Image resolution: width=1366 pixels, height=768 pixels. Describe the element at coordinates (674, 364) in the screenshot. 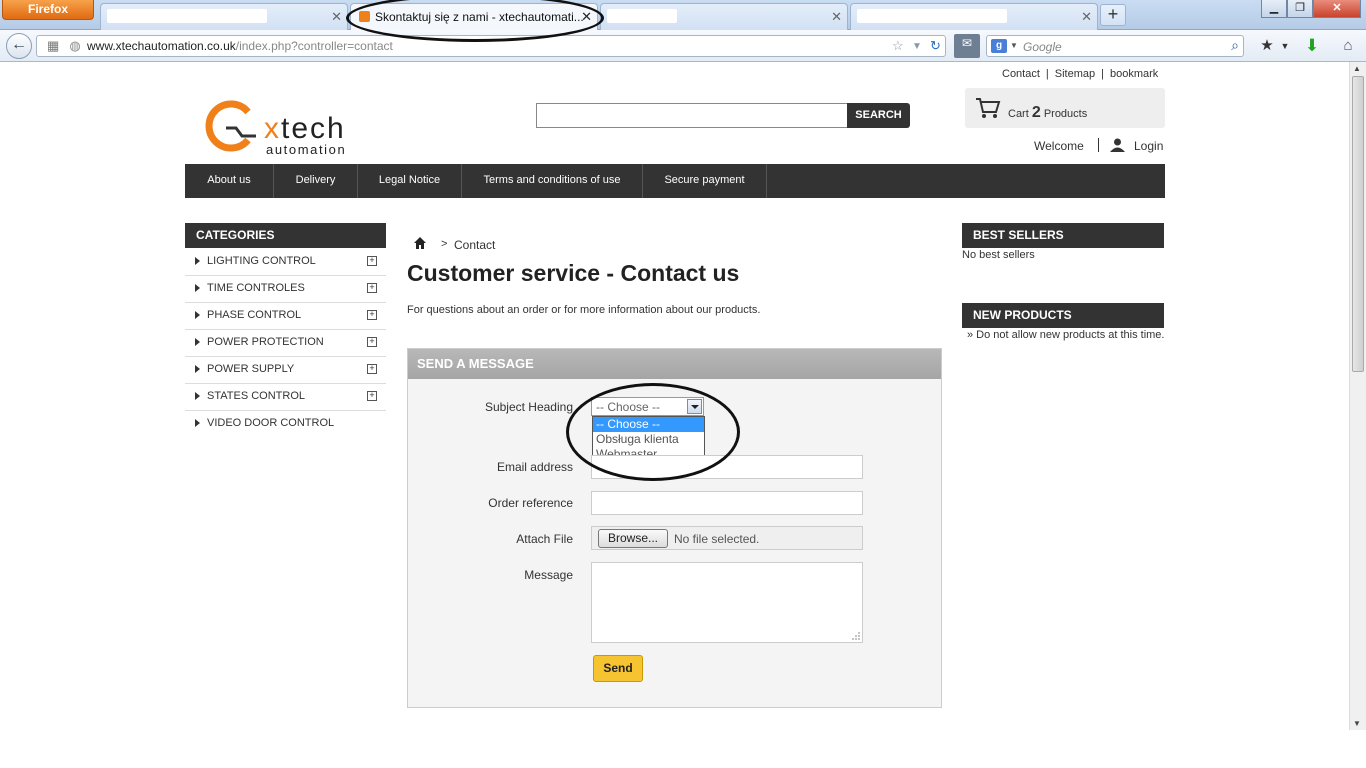

I see `form-title: SEND A MESSAGE` at that location.